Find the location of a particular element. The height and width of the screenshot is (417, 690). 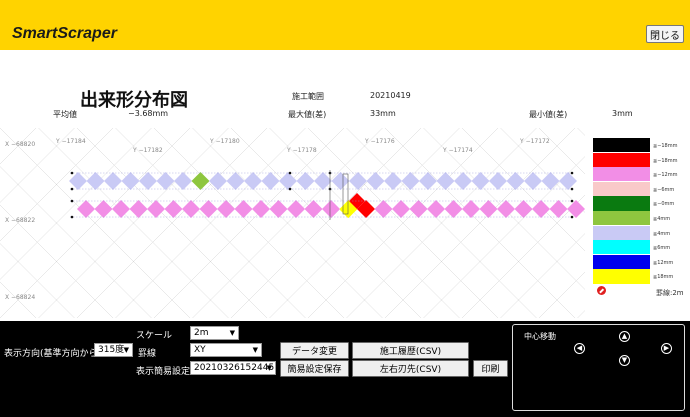

y-axis-label: Y −17178 is located at coordinates (301, 150).